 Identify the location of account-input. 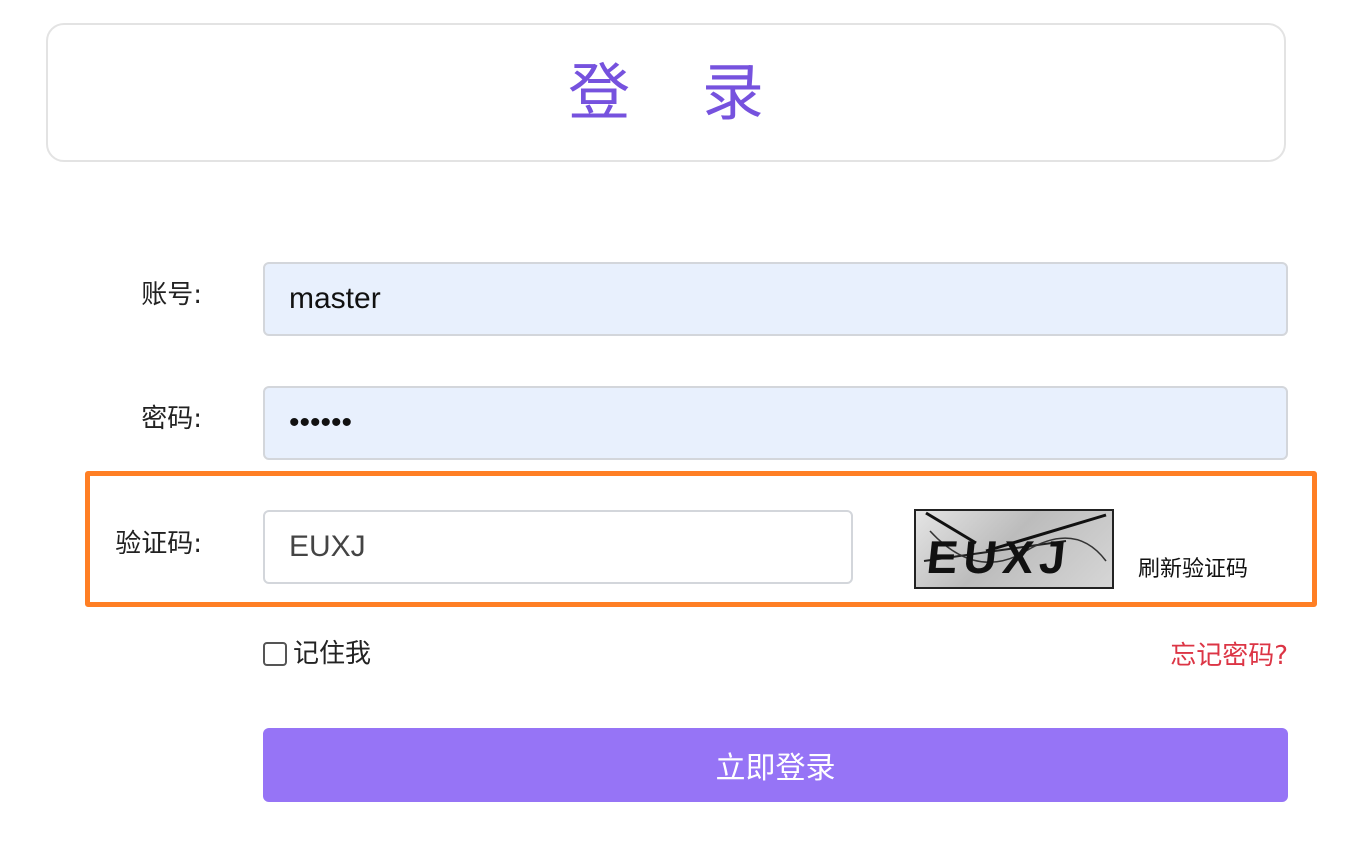
(775, 299).